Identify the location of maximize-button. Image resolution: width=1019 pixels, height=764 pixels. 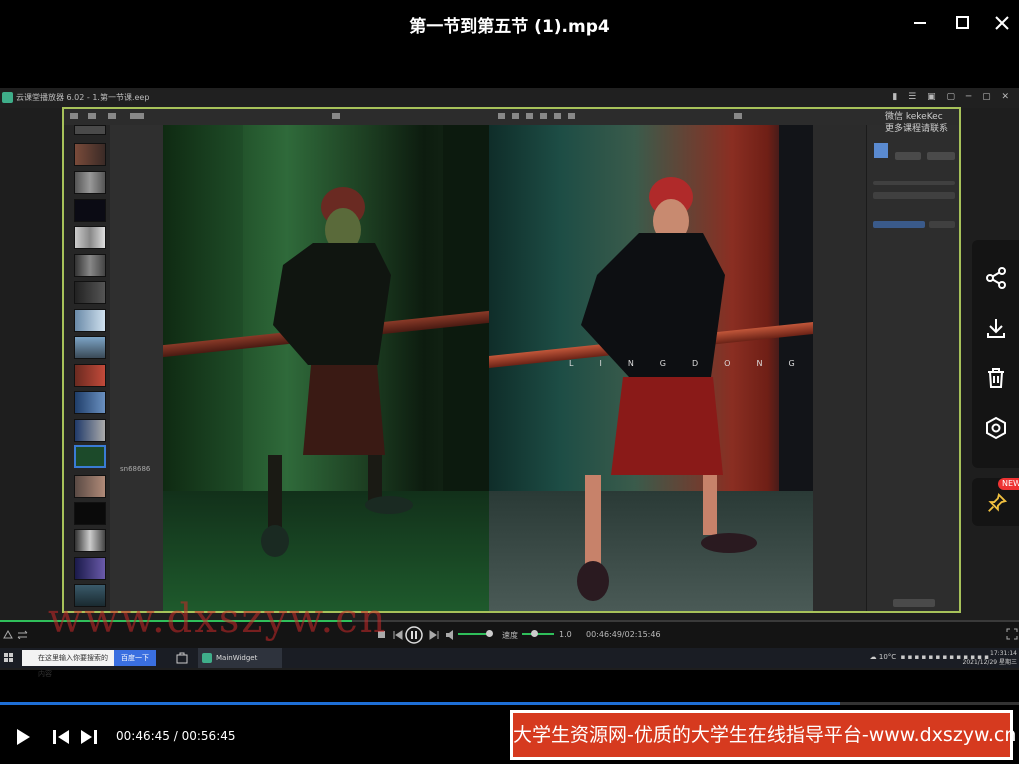
(962, 23).